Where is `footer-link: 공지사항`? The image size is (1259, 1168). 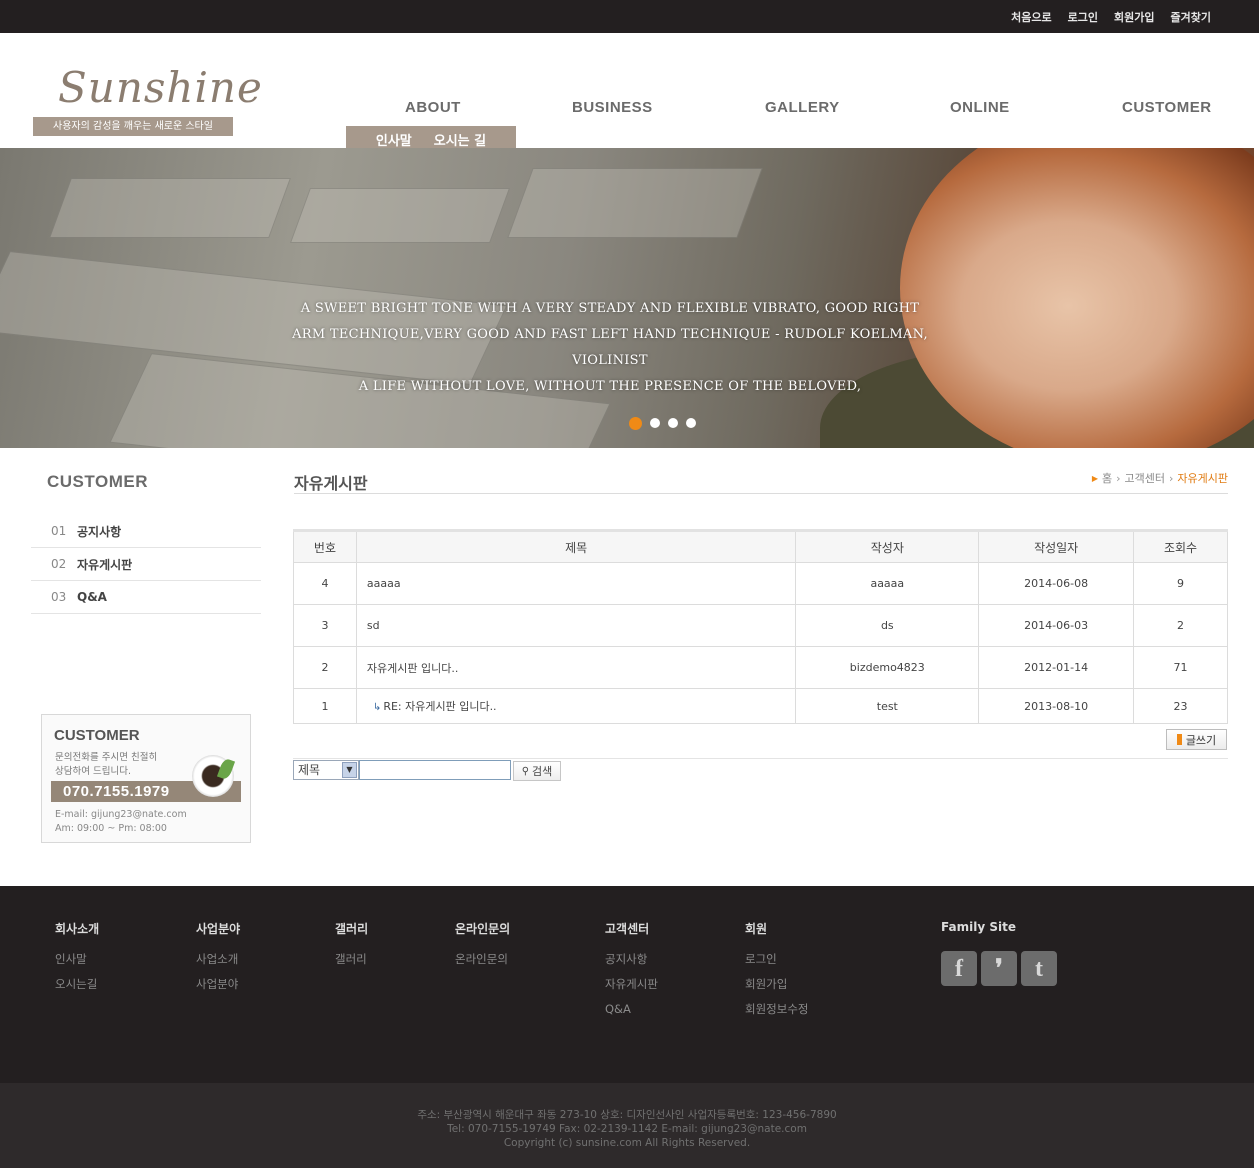 footer-link: 공지사항 is located at coordinates (631, 959).